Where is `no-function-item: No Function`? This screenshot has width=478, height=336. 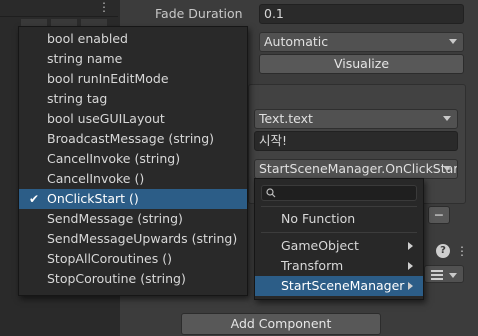
no-function-item: No Function is located at coordinates (339, 219).